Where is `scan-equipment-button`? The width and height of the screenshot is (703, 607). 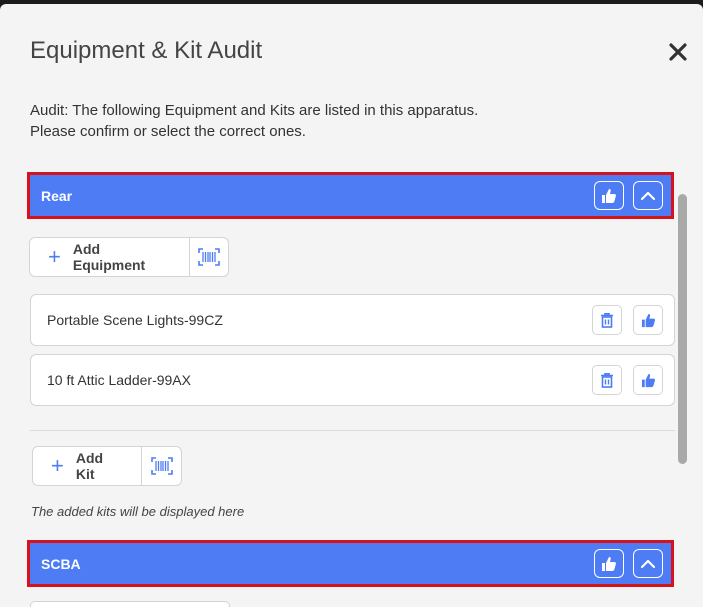
scan-equipment-button is located at coordinates (209, 257).